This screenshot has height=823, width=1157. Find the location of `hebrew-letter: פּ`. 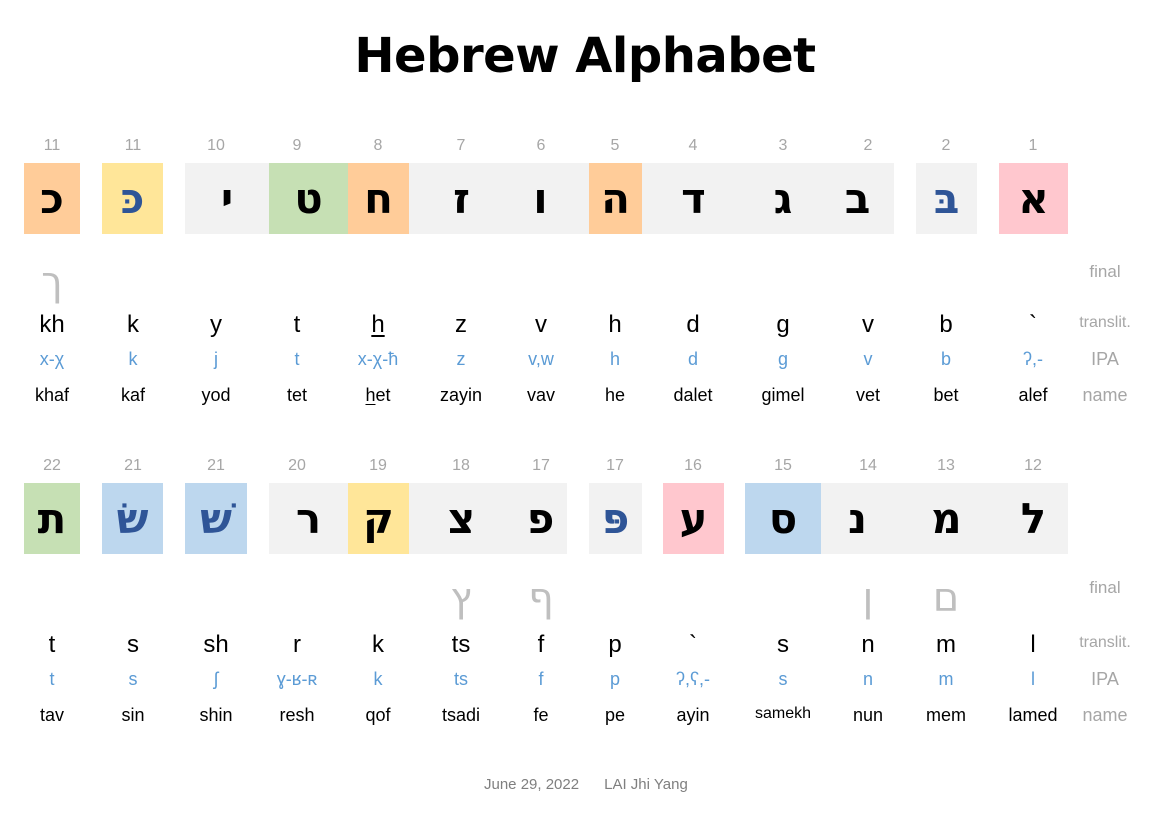

hebrew-letter: פּ is located at coordinates (615, 518).